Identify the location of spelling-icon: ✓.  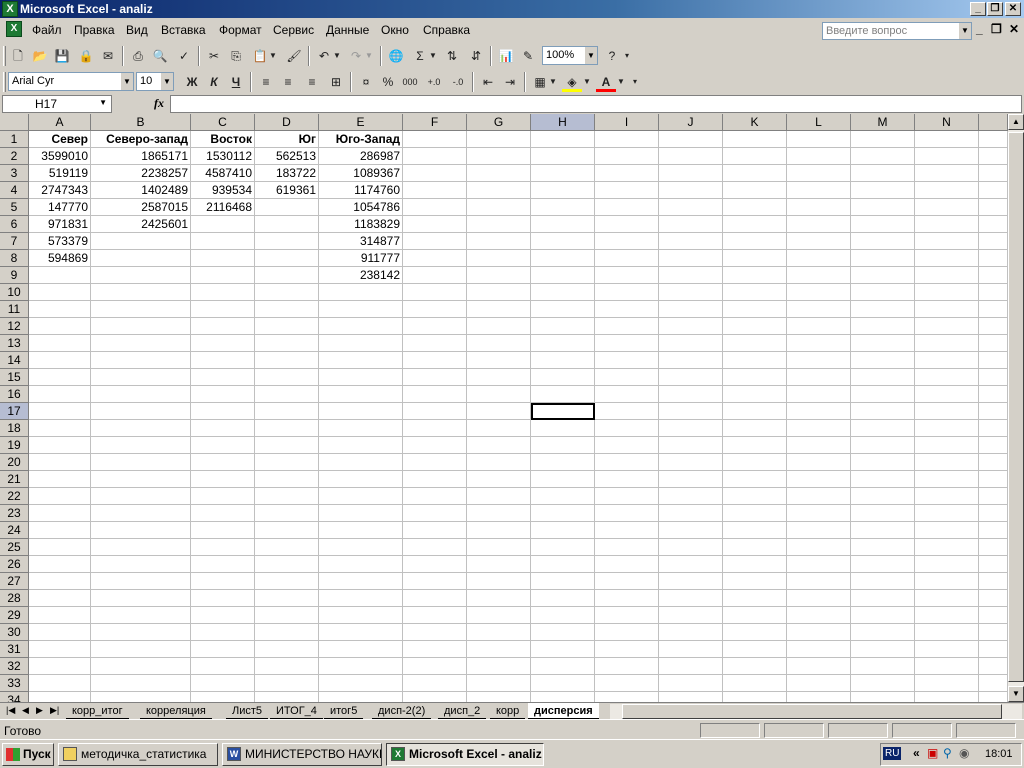
(184, 56).